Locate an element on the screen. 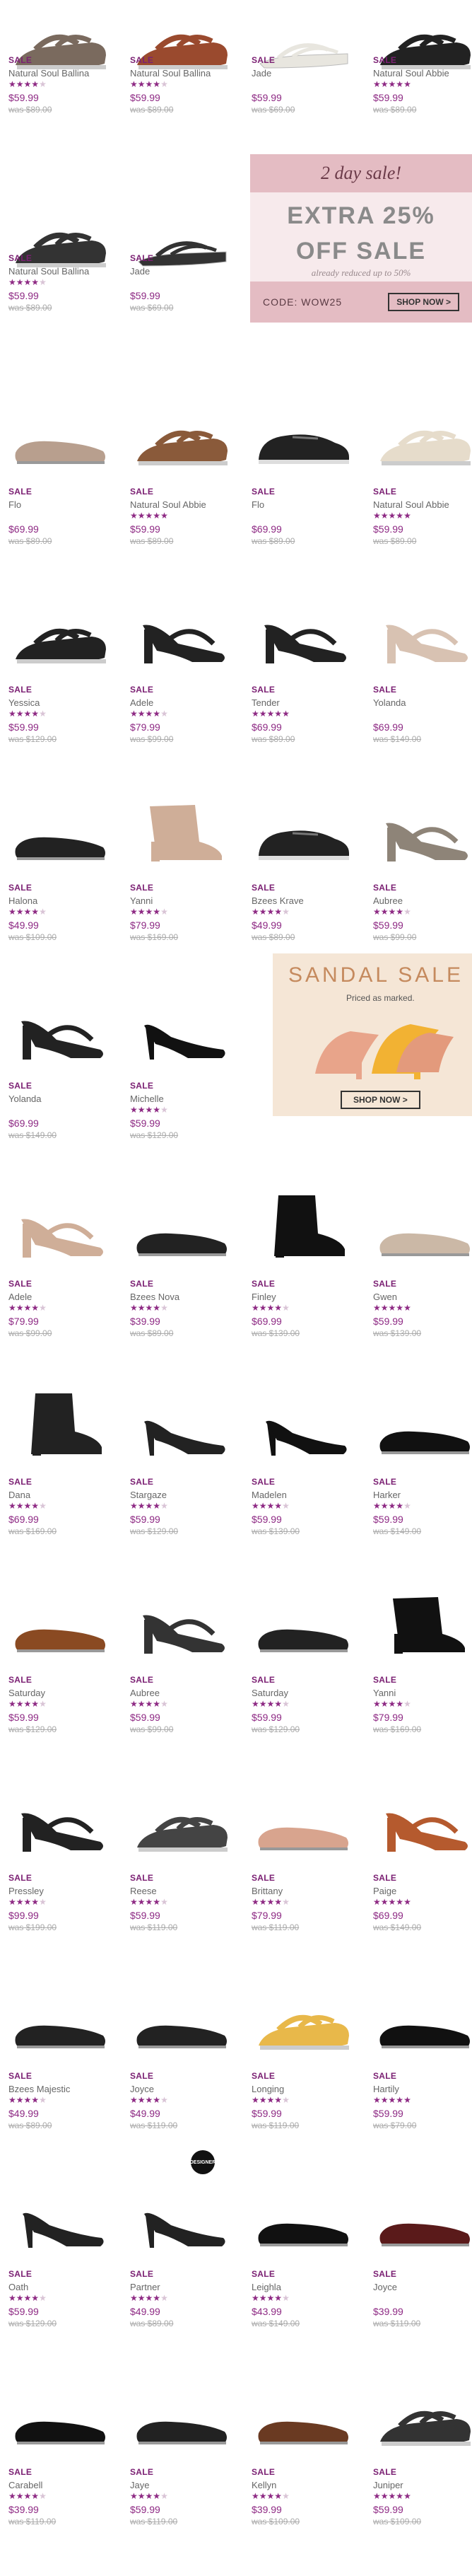 The image size is (472, 2576). product-name: Tender is located at coordinates (266, 702).